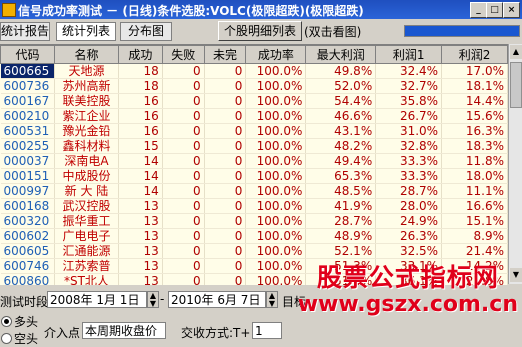  Describe the element at coordinates (153, 299) in the screenshot. I see `date-from-spinner: ▲ ▼` at that location.